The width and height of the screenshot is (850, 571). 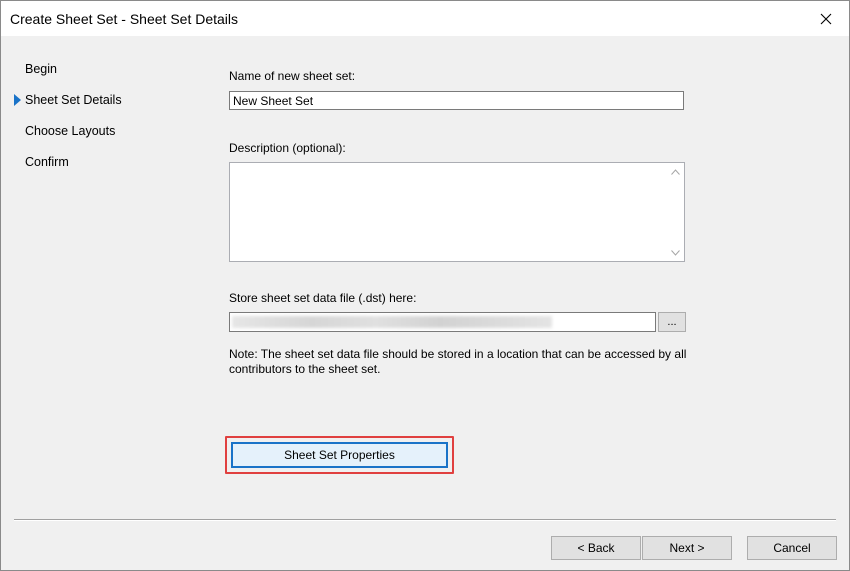 I want to click on scroll-down-button, so click(x=675, y=252).